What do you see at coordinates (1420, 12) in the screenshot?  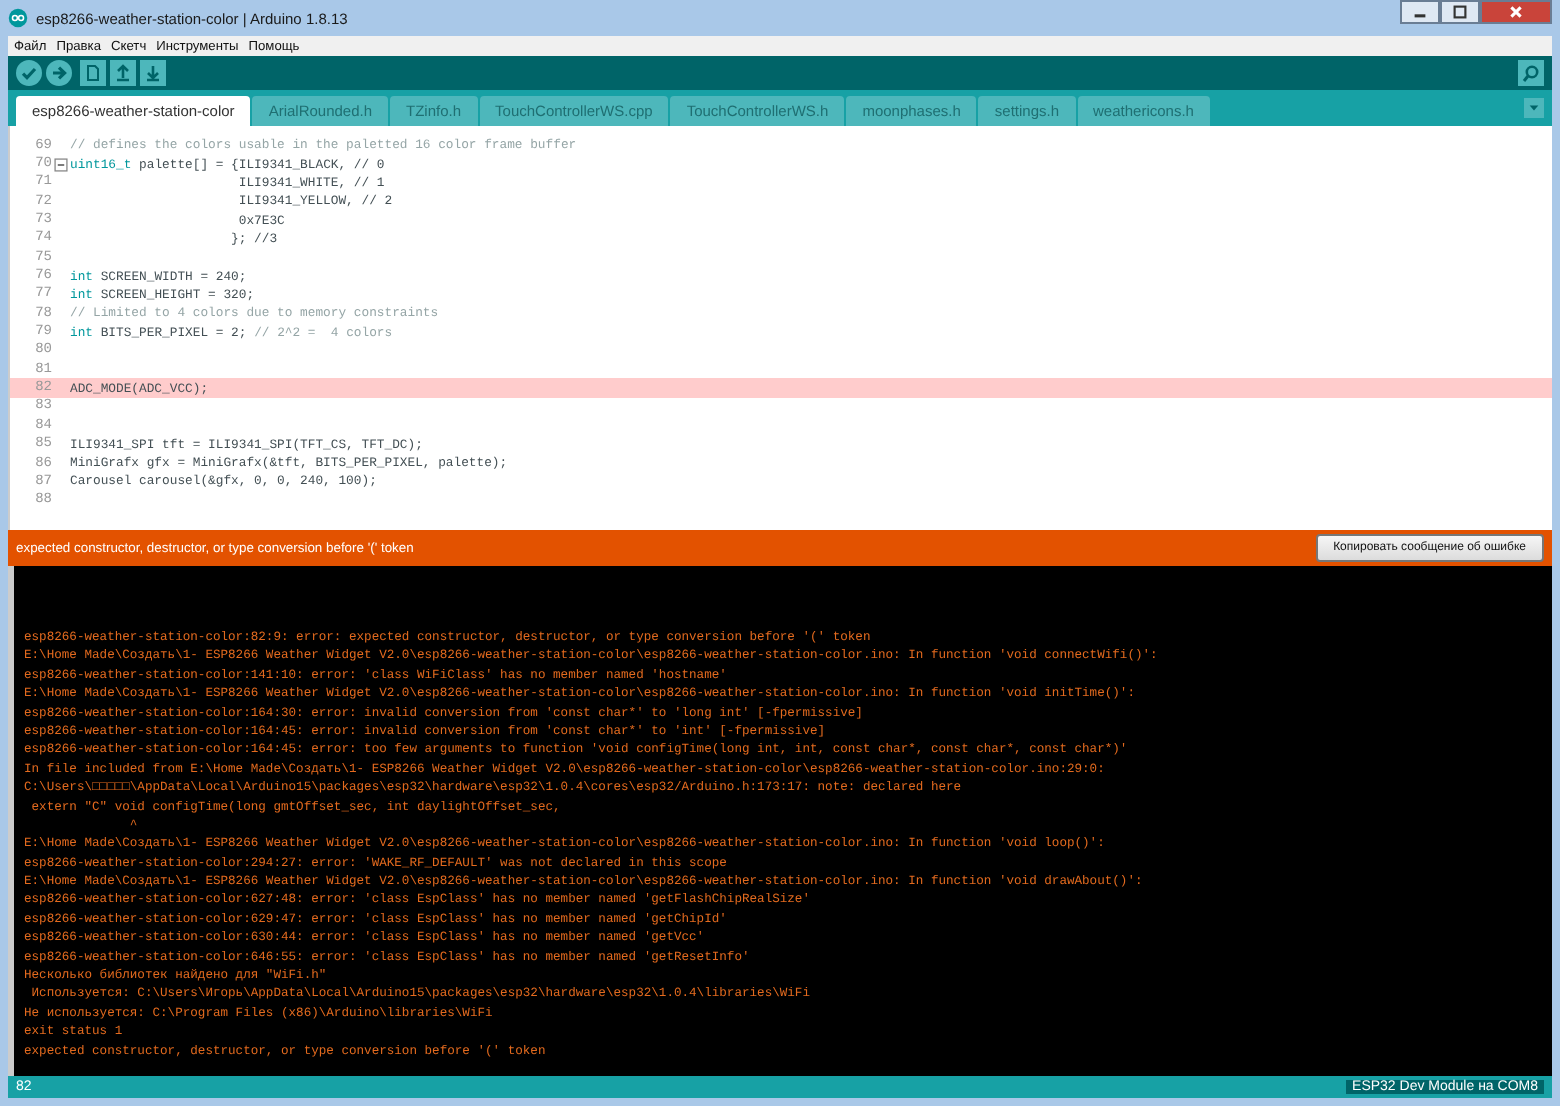 I see `minimize-button` at bounding box center [1420, 12].